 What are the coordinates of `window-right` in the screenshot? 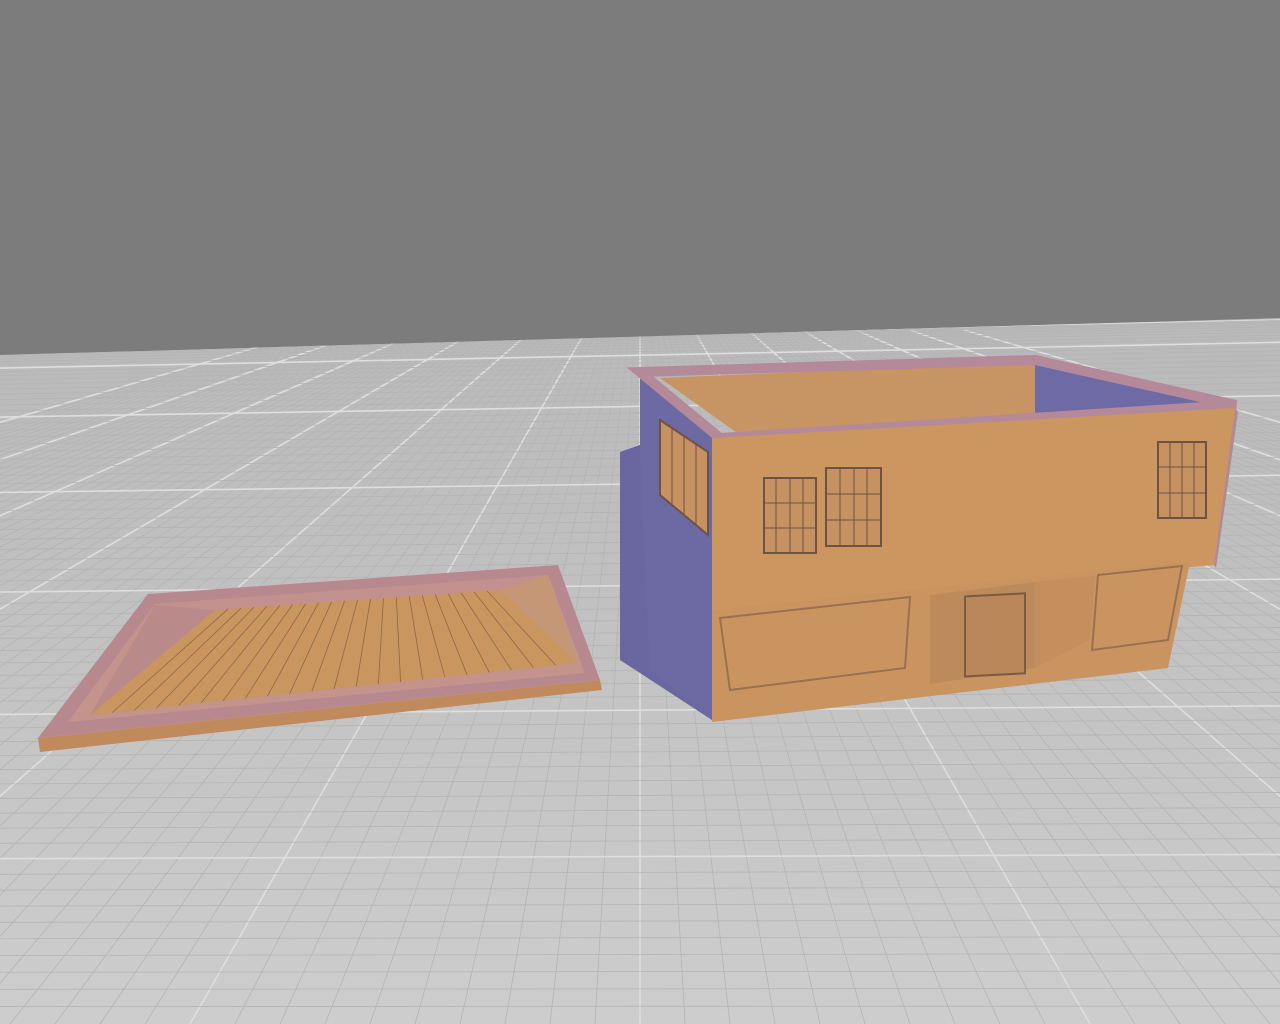 It's located at (1182, 480).